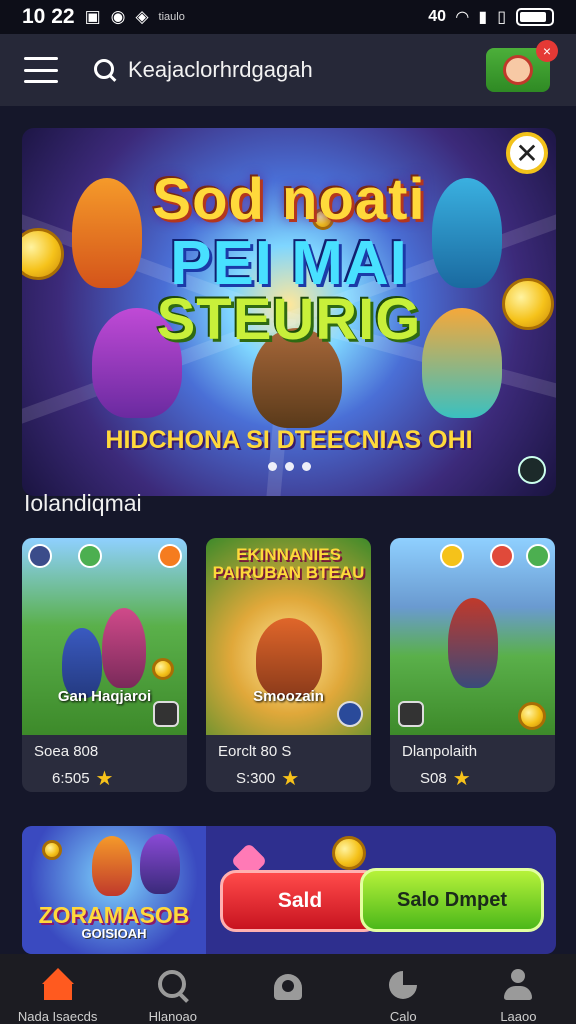 Image resolution: width=576 pixels, height=1024 pixels. I want to click on app-header: Keajaclorhrdgagah ×, so click(288, 70).